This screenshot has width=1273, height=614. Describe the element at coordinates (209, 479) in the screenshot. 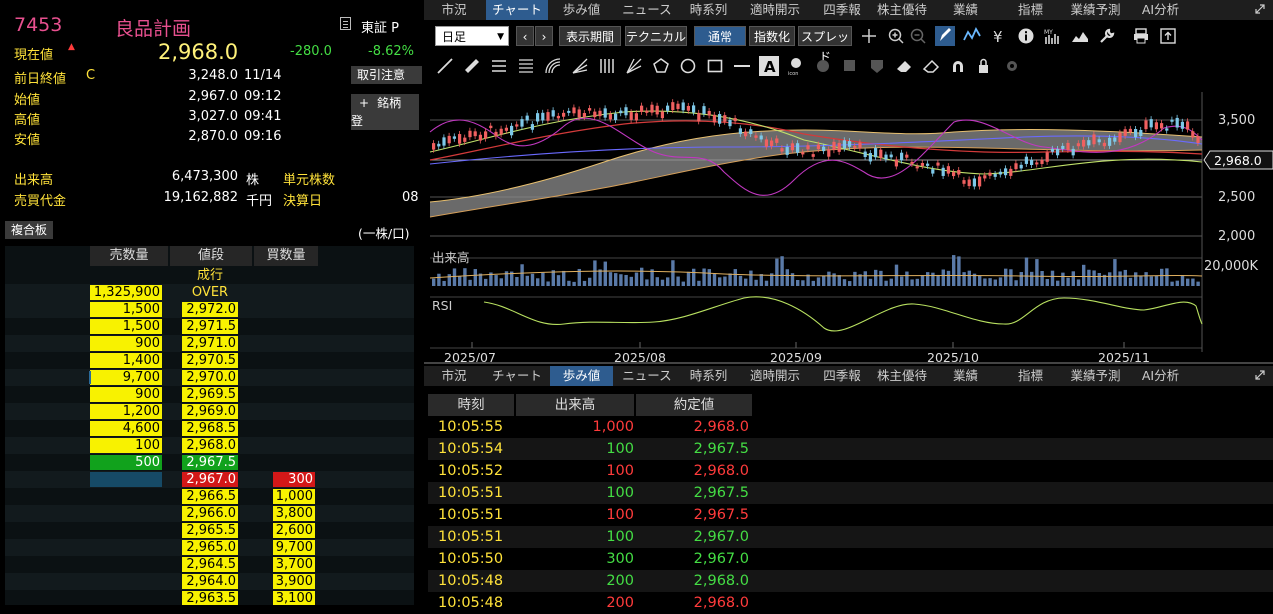

I see `book-row: 2,967.0 300` at that location.